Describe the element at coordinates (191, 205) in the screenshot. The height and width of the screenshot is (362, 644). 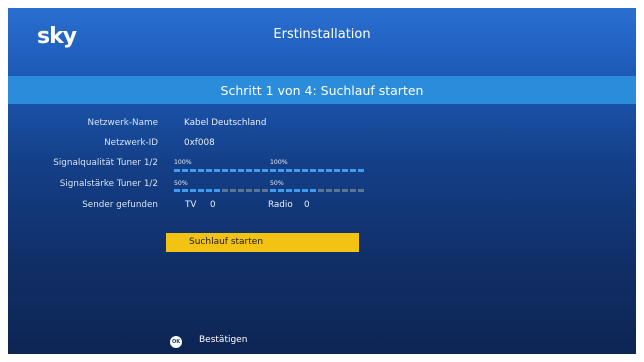
I see `tv-label: TV` at that location.